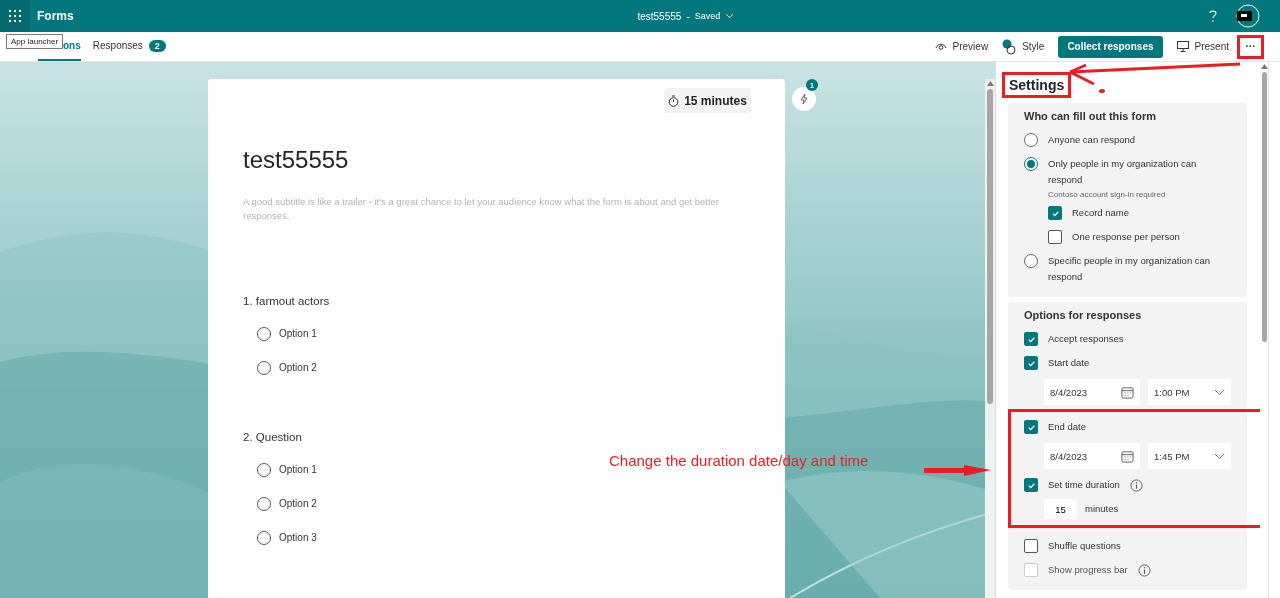  I want to click on option-label: Only people in my organization can respond, so click(1123, 172).